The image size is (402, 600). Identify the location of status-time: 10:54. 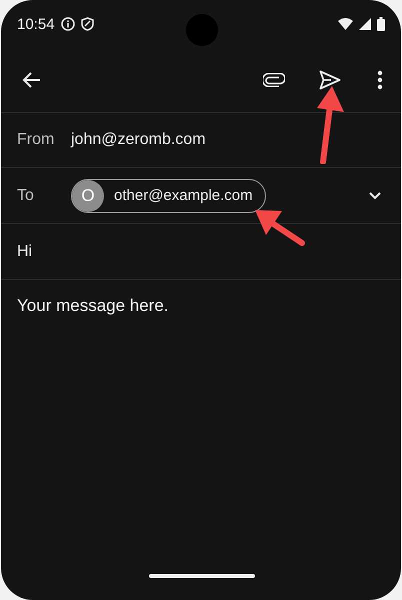
(36, 24).